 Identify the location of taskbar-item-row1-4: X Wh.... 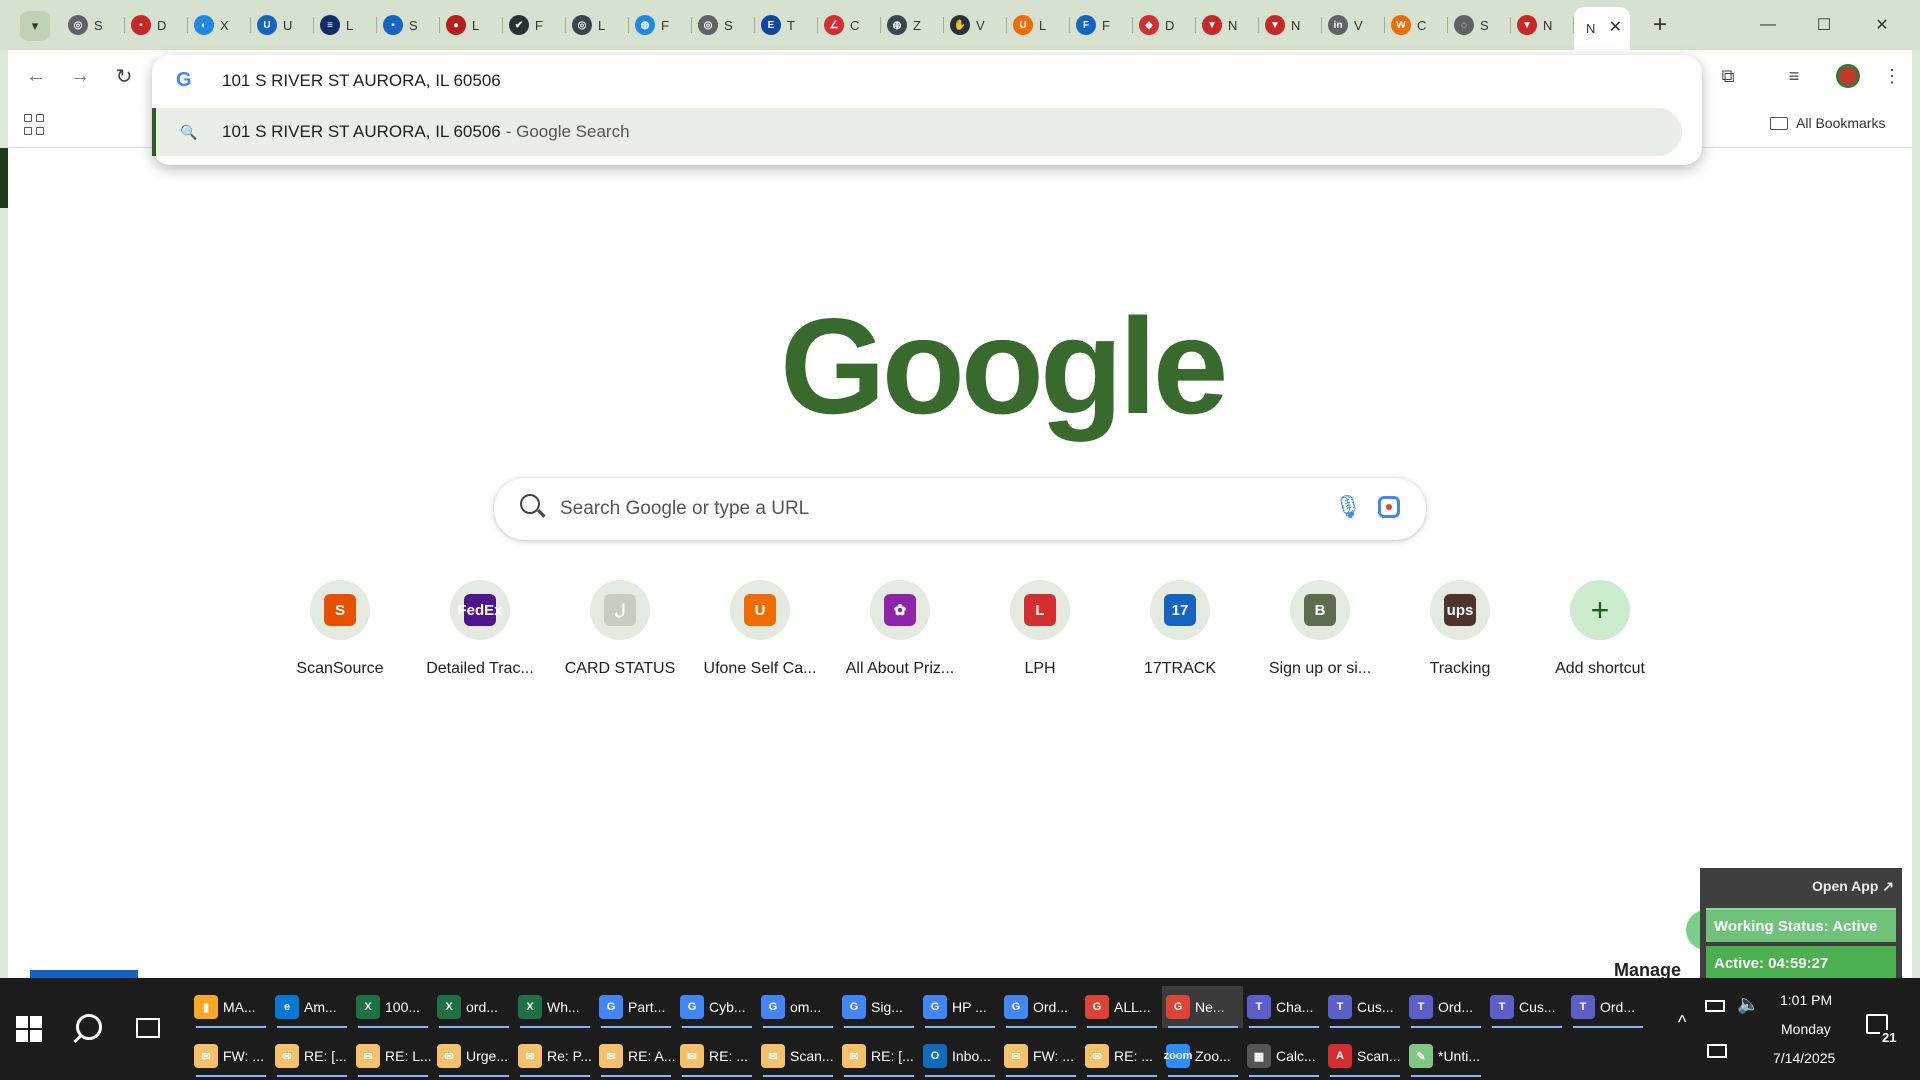
(554, 1007).